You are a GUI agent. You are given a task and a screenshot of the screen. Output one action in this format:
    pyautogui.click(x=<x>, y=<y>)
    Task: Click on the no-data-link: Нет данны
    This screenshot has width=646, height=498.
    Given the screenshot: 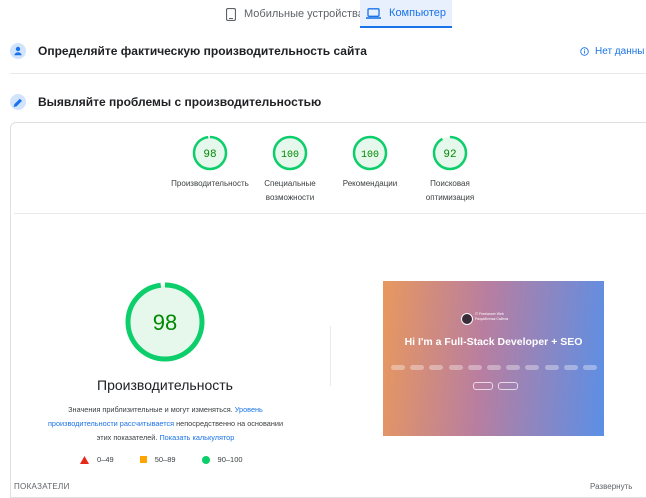 What is the action you would take?
    pyautogui.click(x=612, y=51)
    